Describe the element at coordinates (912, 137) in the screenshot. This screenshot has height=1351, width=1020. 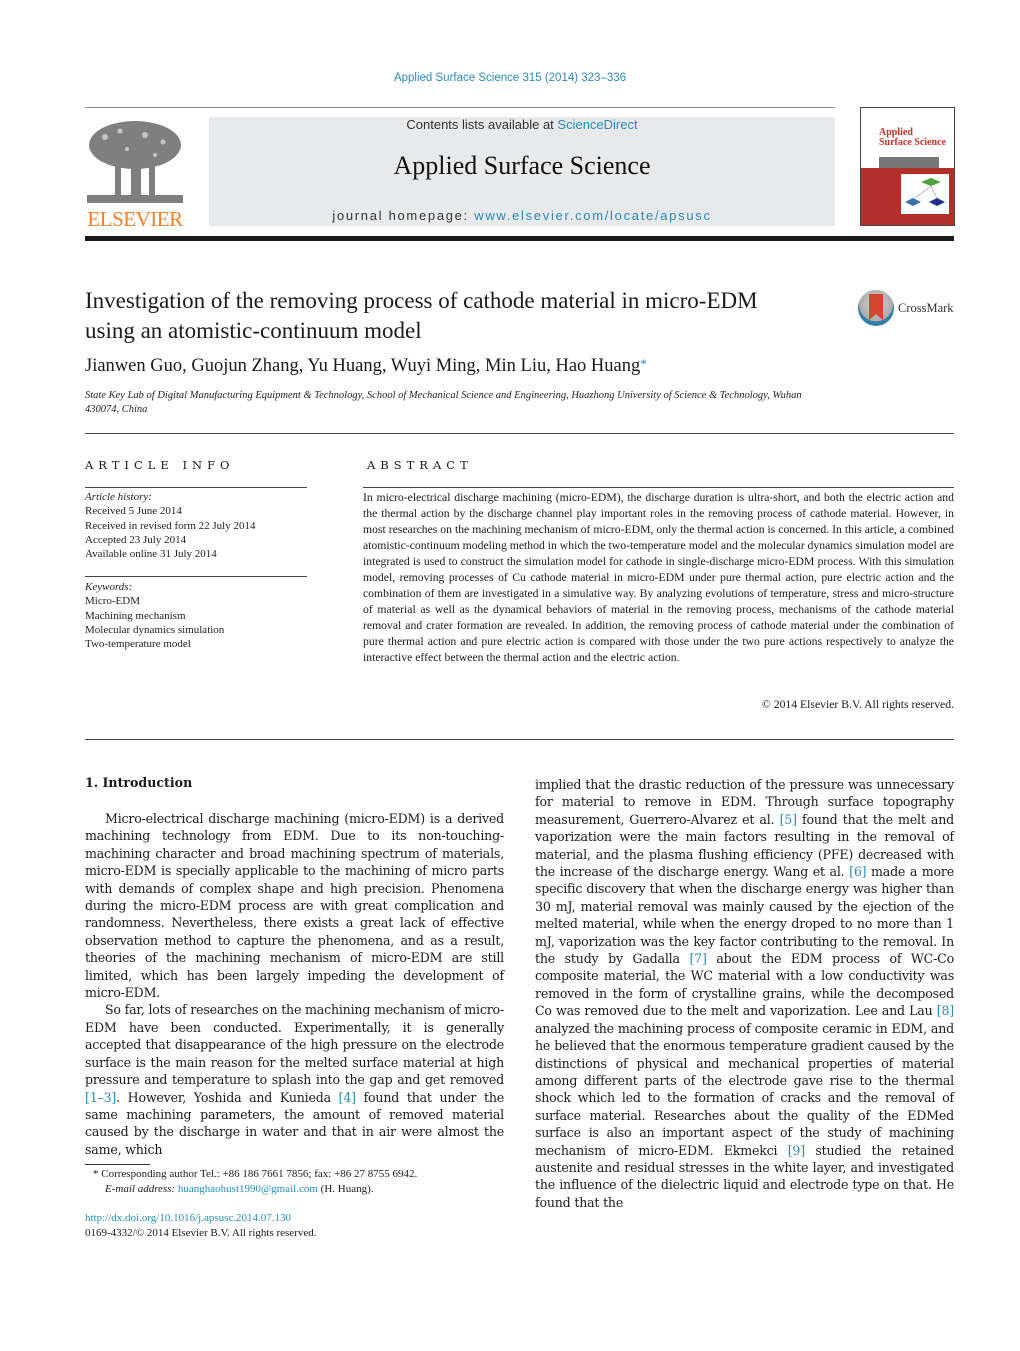
I see `cover-title: Applied Surface Science` at that location.